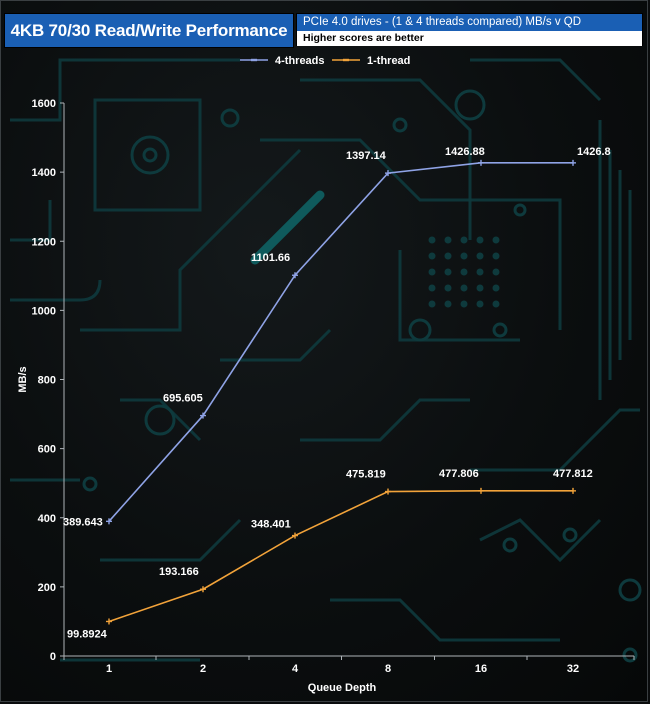  I want to click on data-label-4-threads: 1426.8, so click(594, 152).